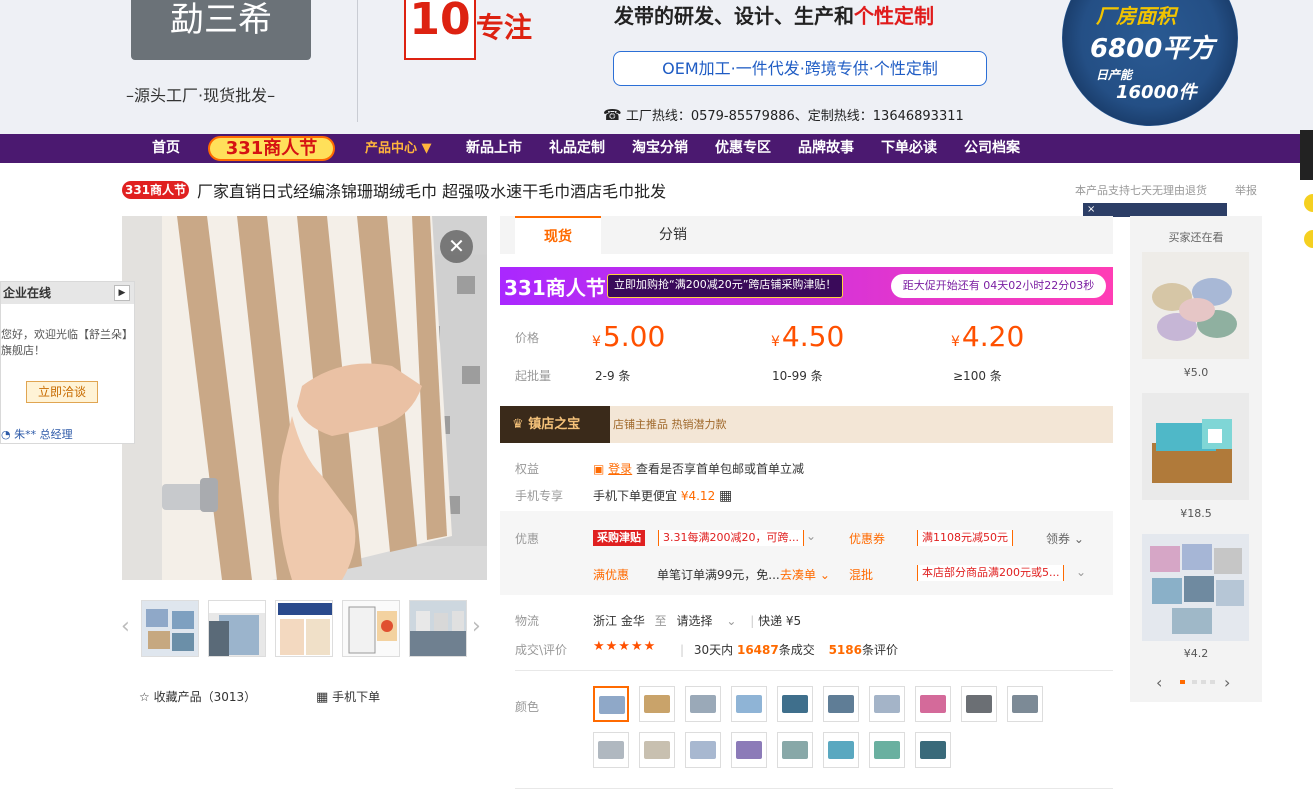  I want to click on mobile-price: ¥4.12, so click(698, 496).